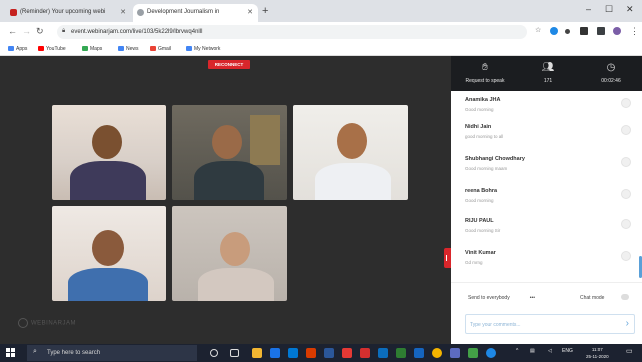  Describe the element at coordinates (540, 324) in the screenshot. I see `comment-input` at that location.